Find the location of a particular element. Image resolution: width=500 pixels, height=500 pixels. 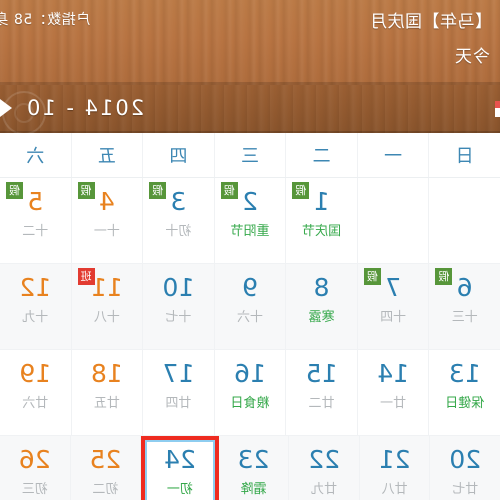

festival-label: 国庆节 is located at coordinates (322, 231).